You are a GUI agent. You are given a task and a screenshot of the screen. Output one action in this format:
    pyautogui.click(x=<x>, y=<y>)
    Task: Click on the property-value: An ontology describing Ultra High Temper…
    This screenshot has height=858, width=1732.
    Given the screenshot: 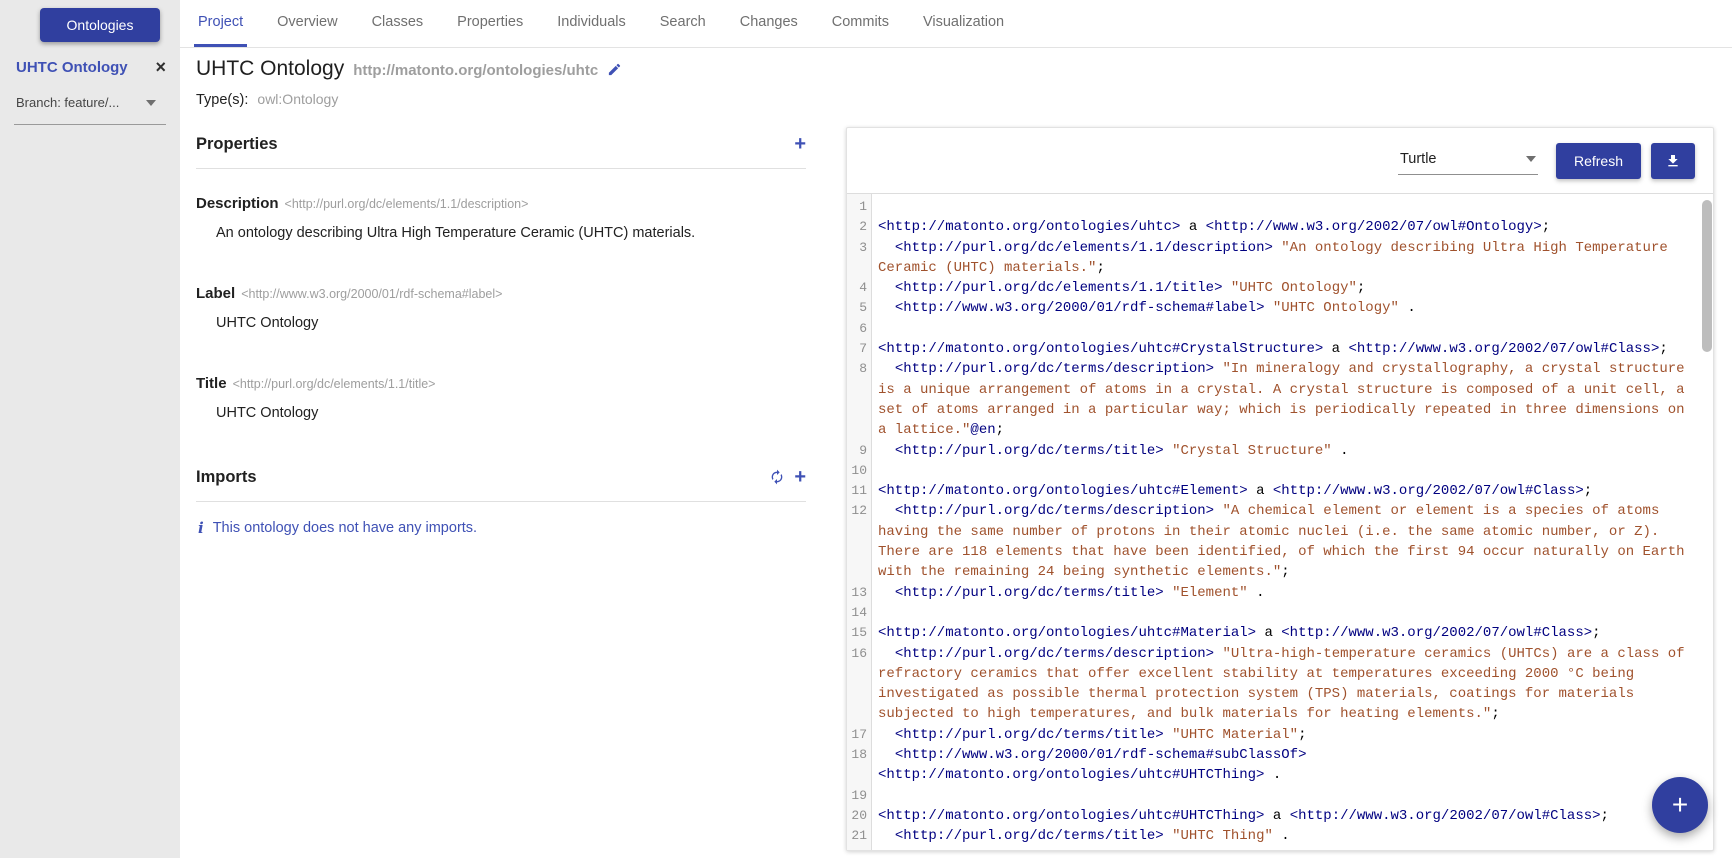 What is the action you would take?
    pyautogui.click(x=456, y=233)
    